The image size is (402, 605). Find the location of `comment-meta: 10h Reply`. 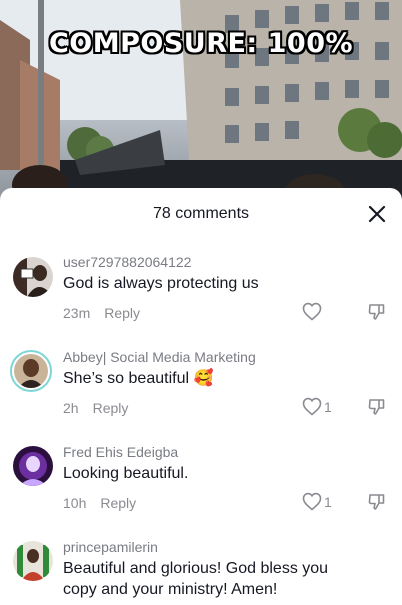

comment-meta: 10h Reply is located at coordinates (99, 503).